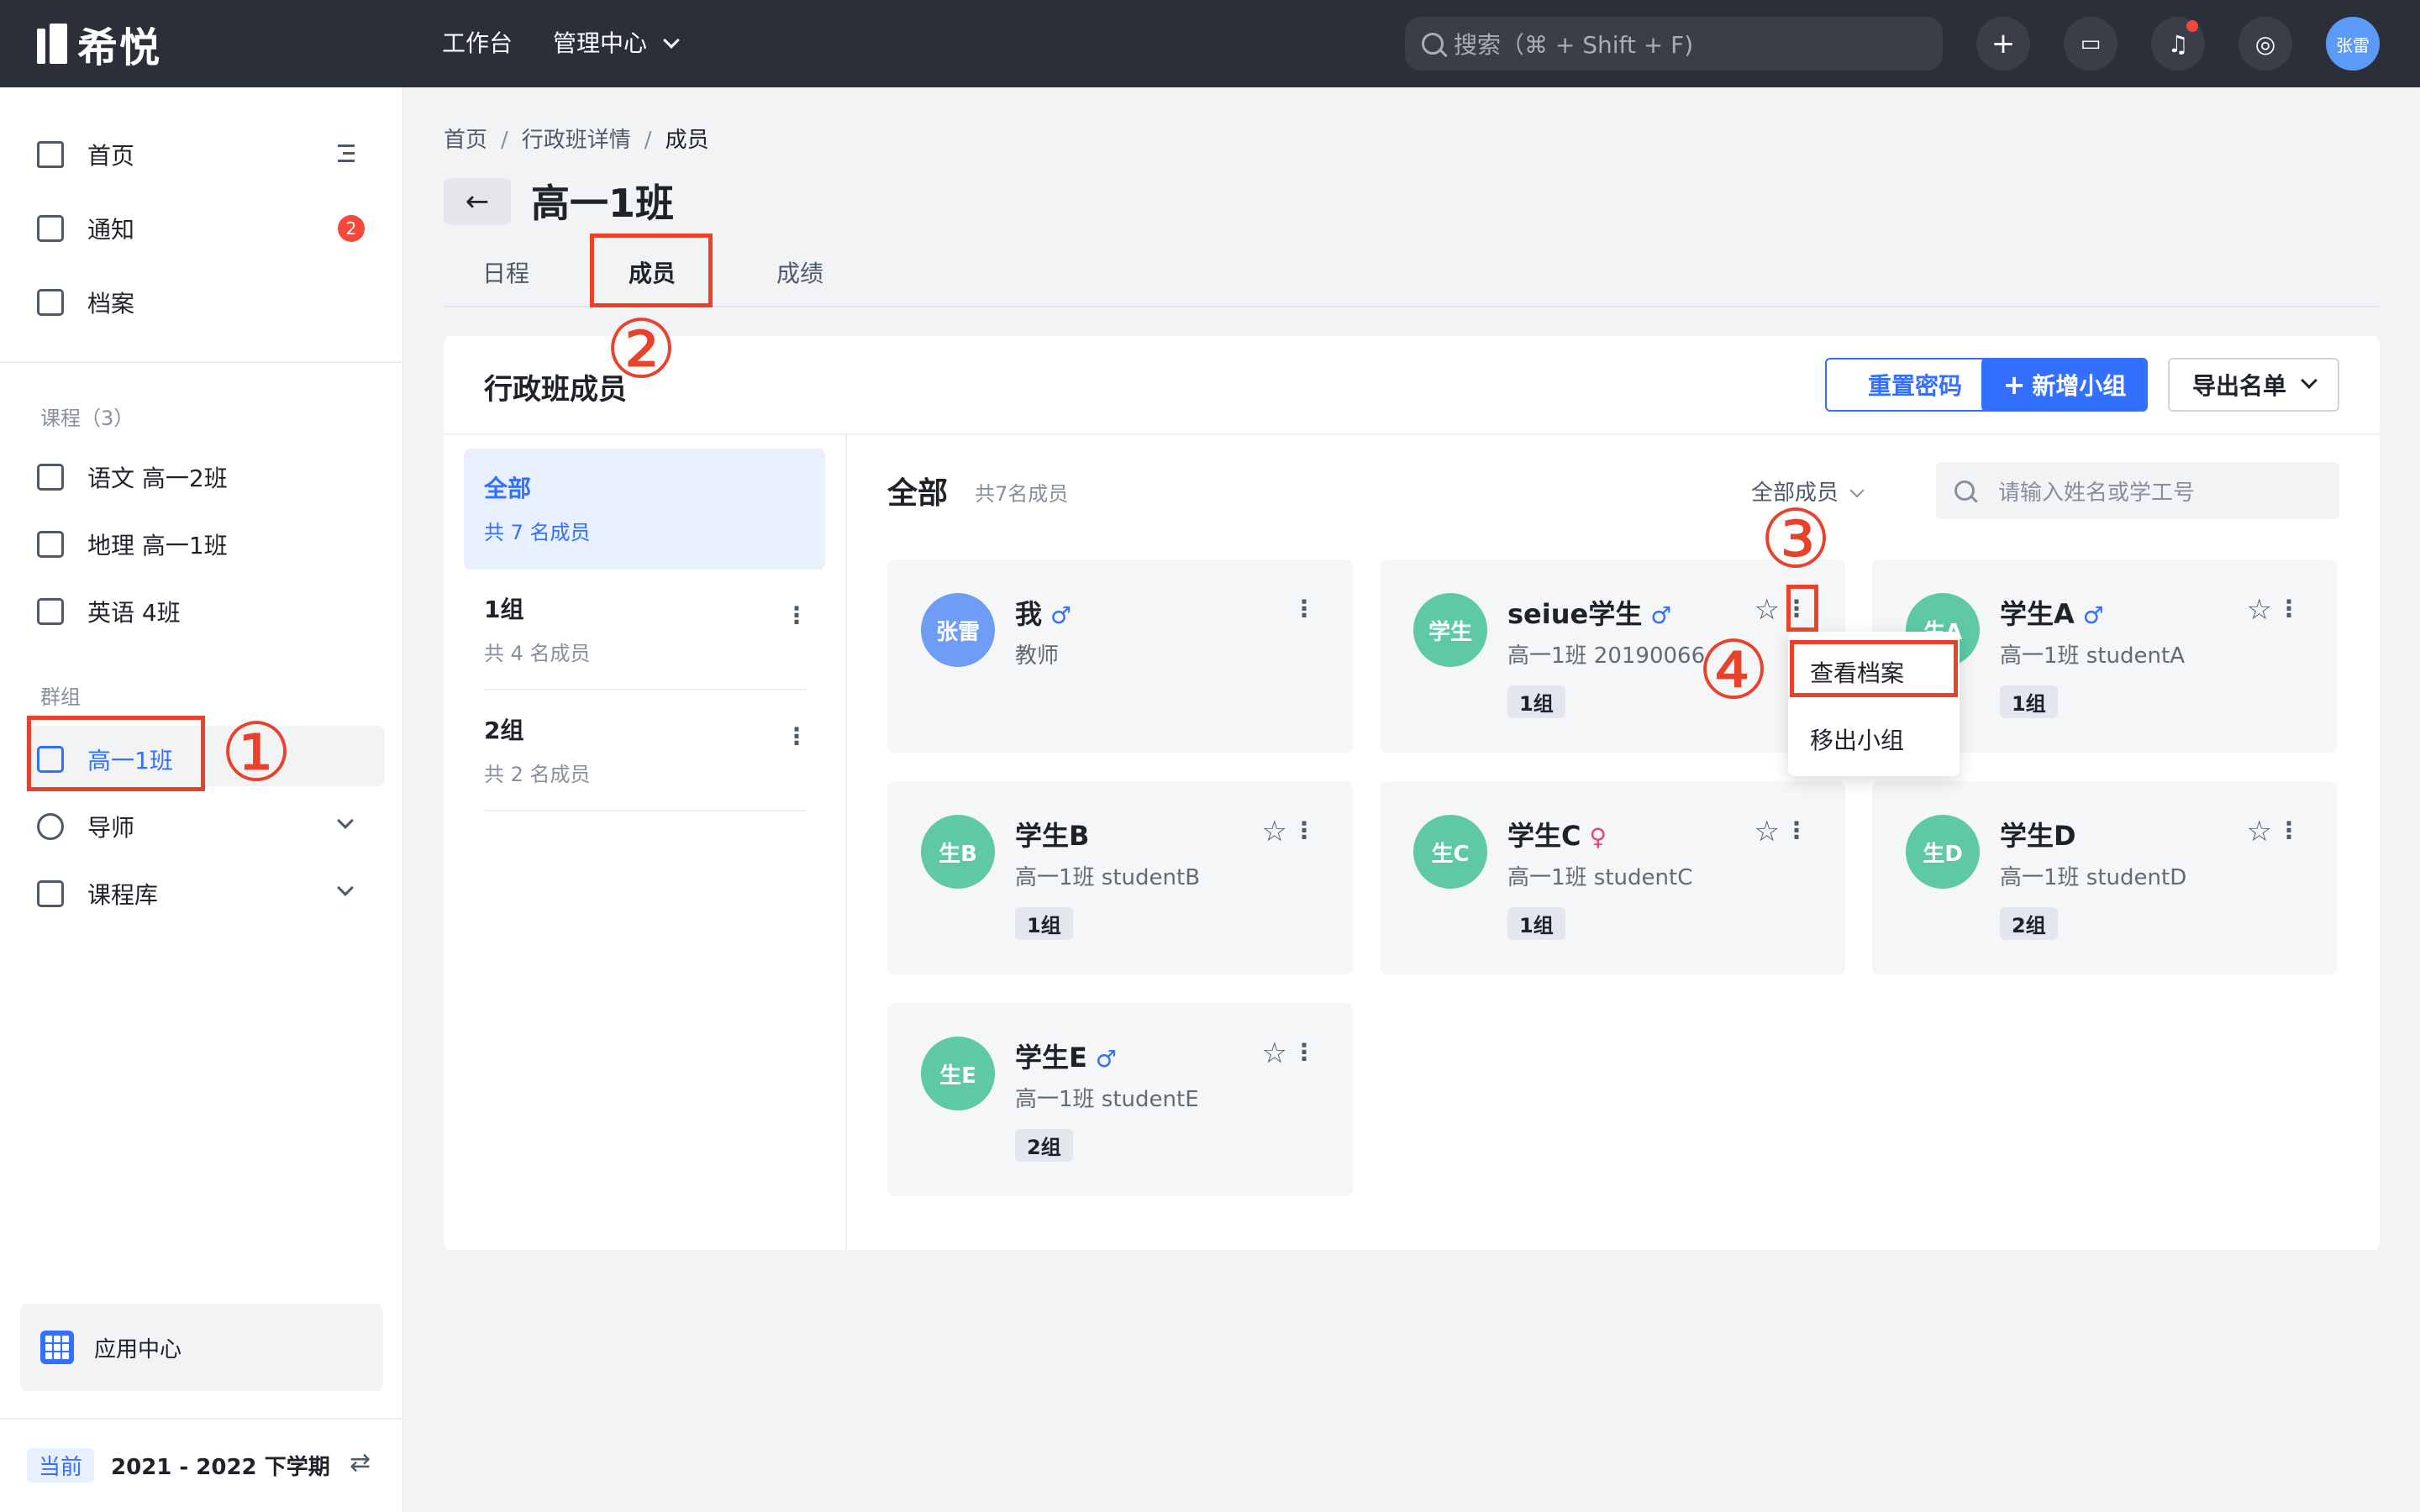 The width and height of the screenshot is (2420, 1512). Describe the element at coordinates (2093, 877) in the screenshot. I see `member-info: 高一1班 studentD` at that location.